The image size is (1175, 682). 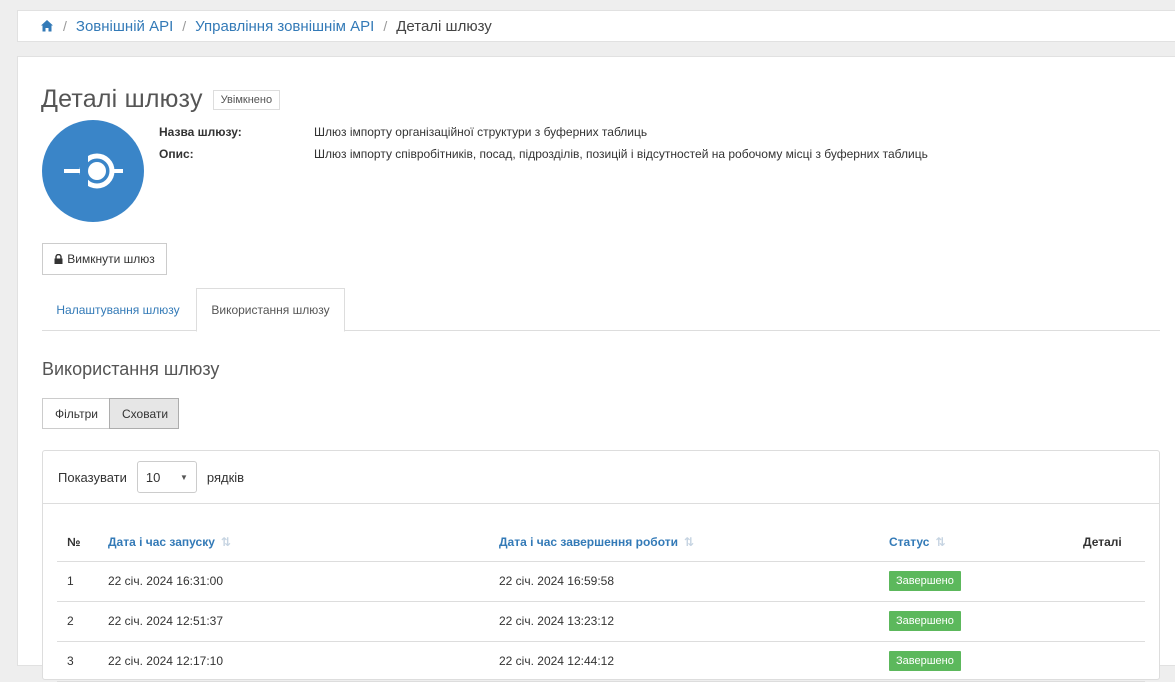 I want to click on gateway-description-label: Опис:, so click(x=176, y=154).